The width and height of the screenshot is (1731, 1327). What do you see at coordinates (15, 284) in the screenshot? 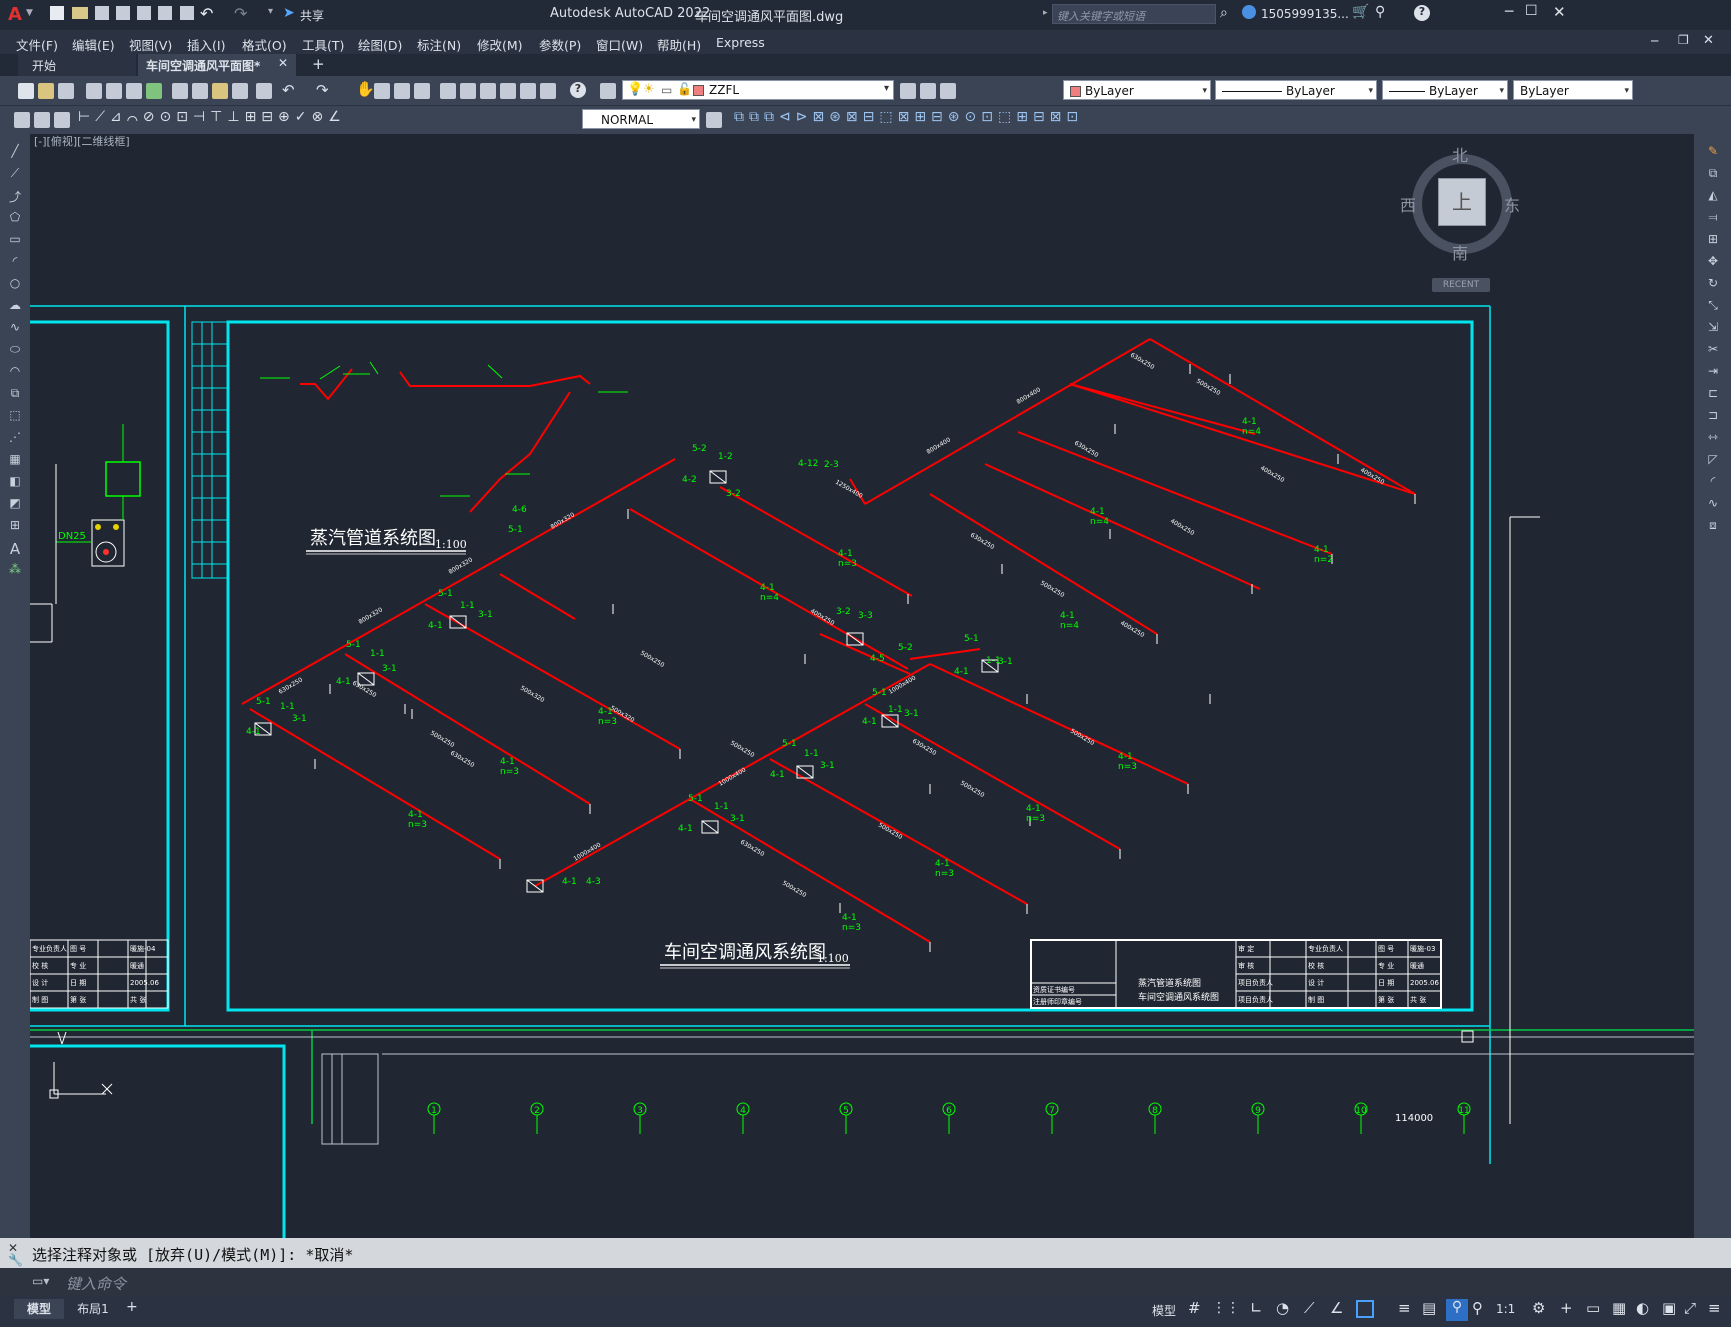
I see `circle-icon: ○` at bounding box center [15, 284].